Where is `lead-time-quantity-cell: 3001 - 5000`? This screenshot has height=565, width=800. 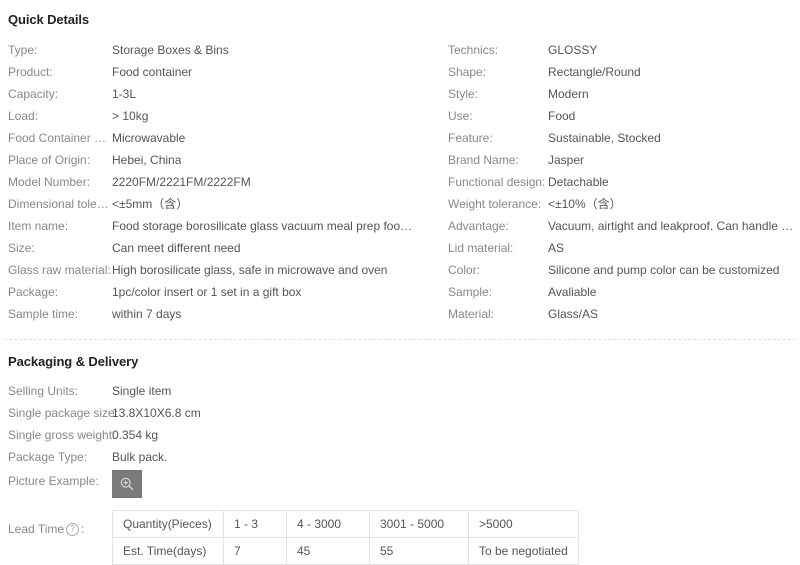 lead-time-quantity-cell: 3001 - 5000 is located at coordinates (419, 524).